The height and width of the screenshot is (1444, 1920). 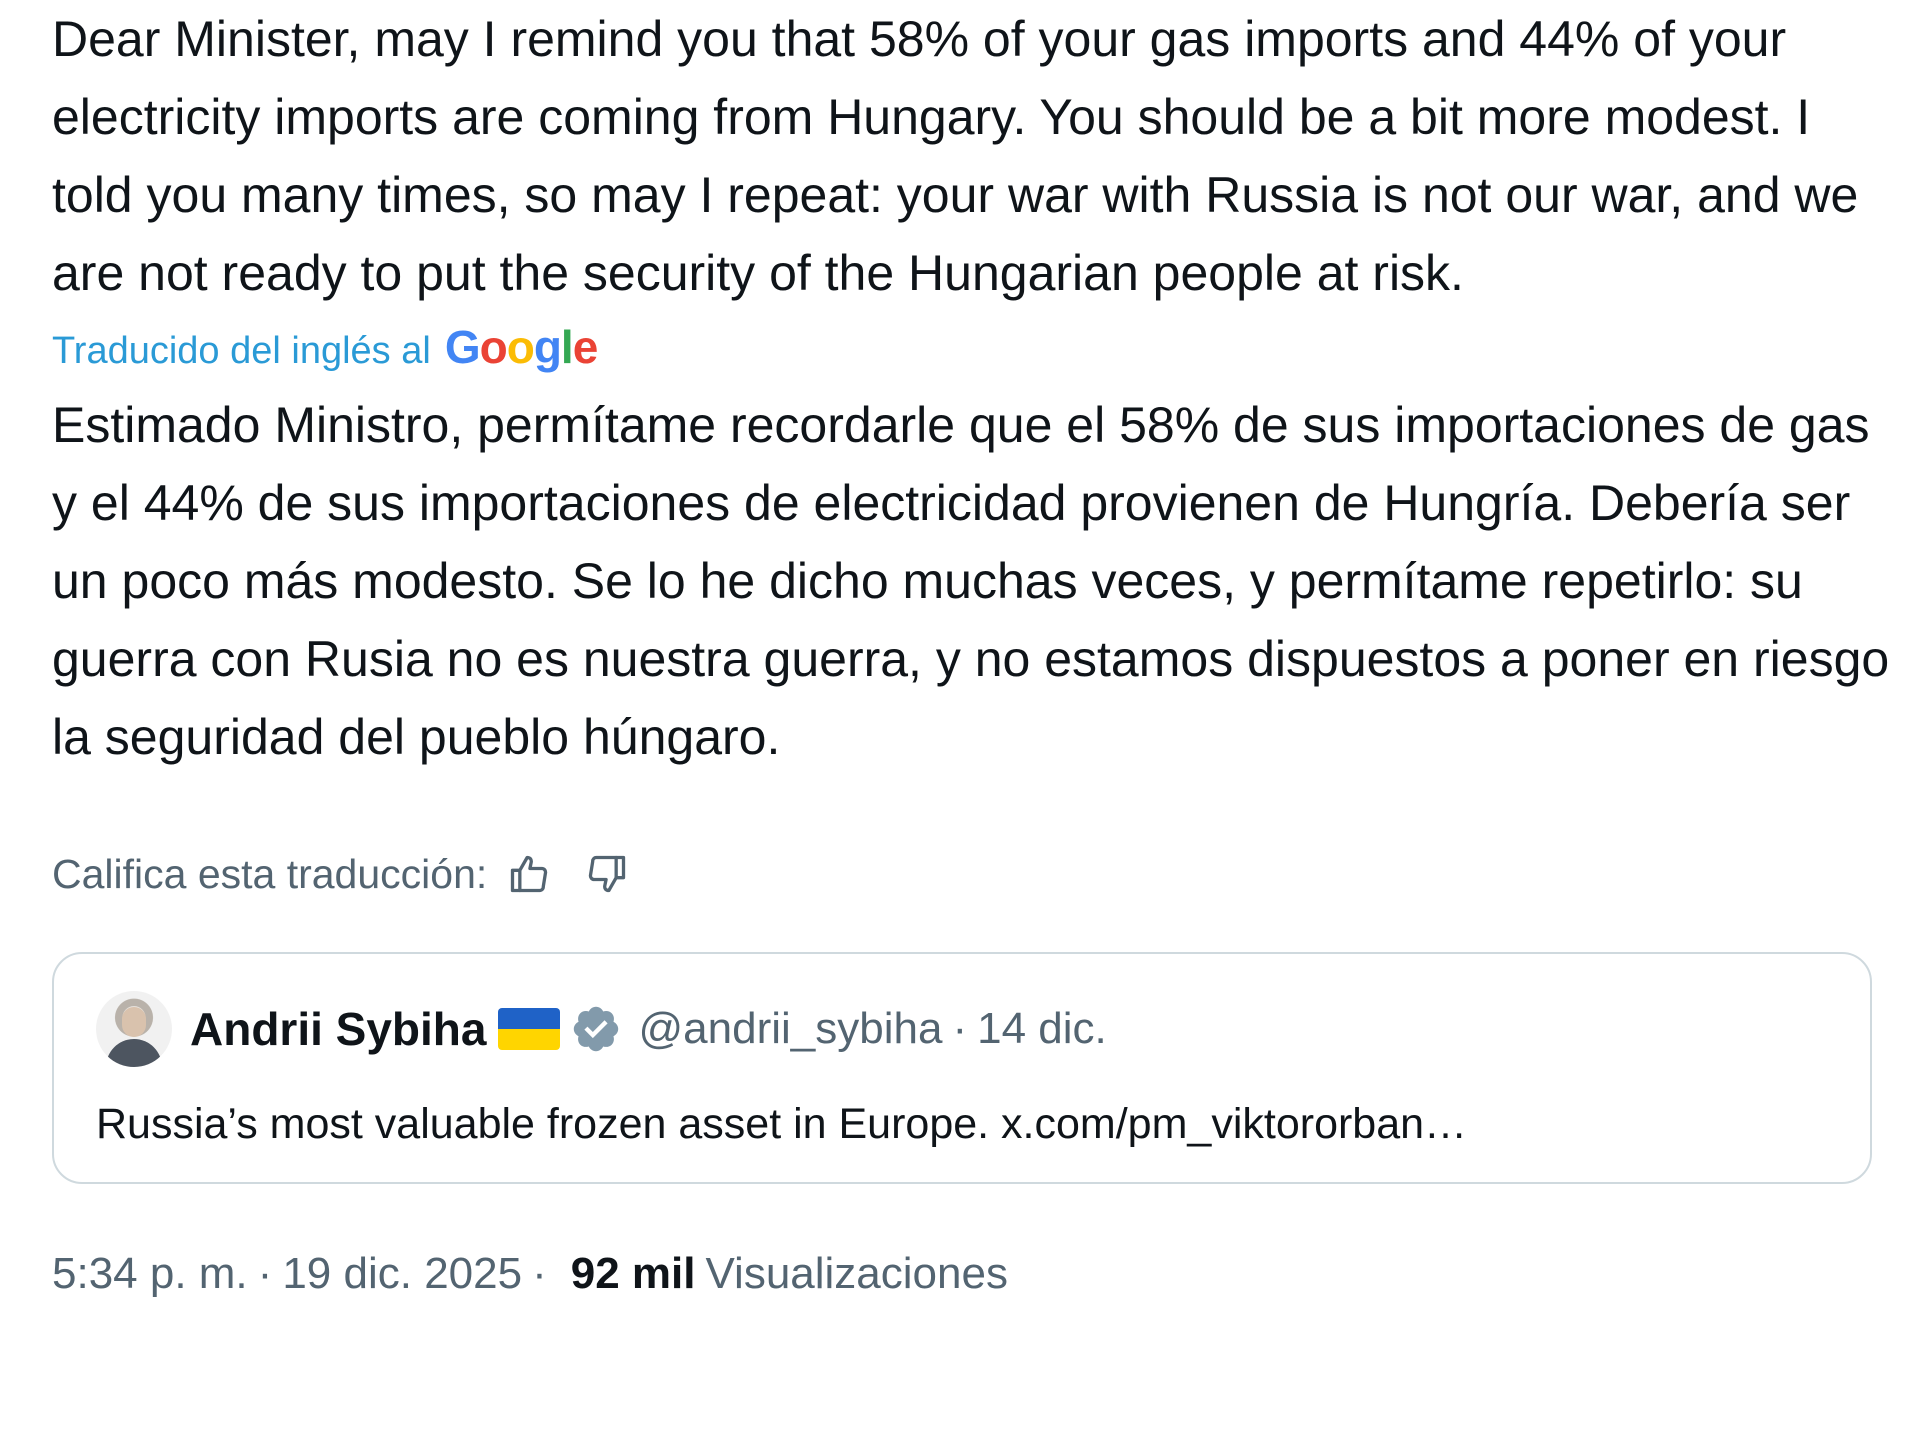 I want to click on quoted-date: 14 dic., so click(x=1042, y=1029).